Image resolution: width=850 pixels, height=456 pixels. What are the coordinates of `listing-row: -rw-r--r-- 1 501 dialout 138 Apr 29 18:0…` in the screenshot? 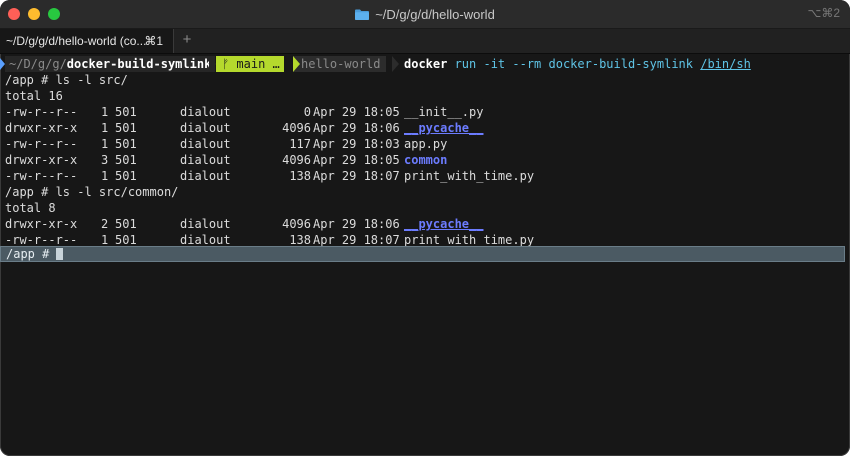 It's located at (425, 176).